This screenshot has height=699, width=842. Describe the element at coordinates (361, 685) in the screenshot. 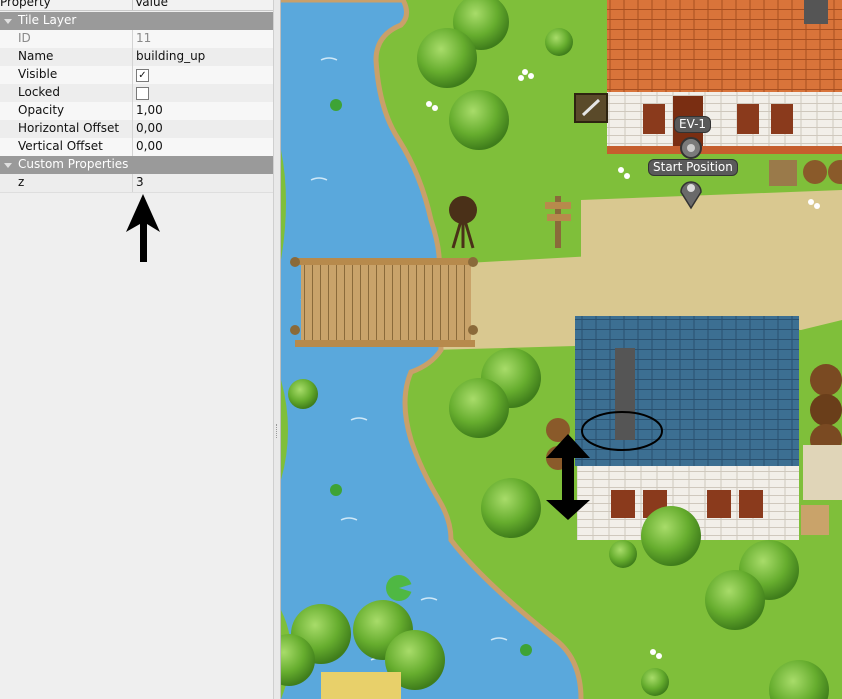

I see `flower-bed` at that location.